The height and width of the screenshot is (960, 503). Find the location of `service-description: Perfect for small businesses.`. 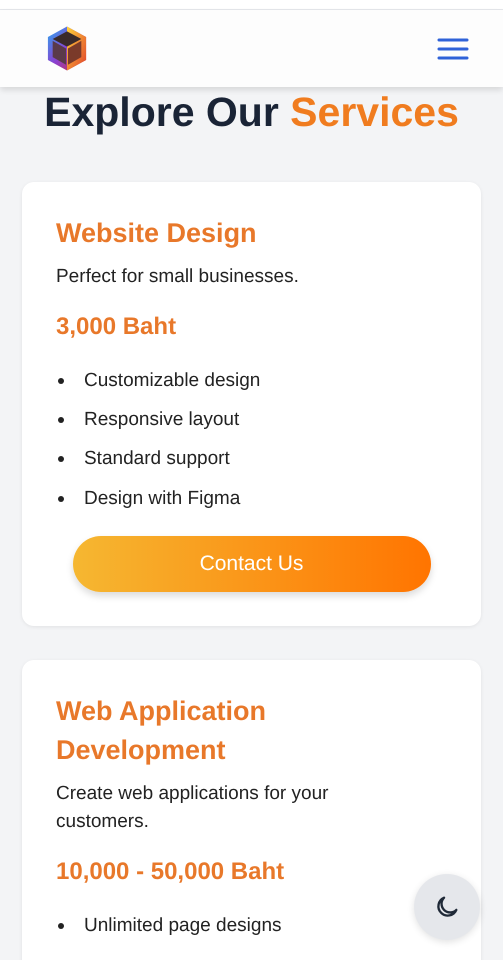

service-description: Perfect for small businesses. is located at coordinates (178, 277).